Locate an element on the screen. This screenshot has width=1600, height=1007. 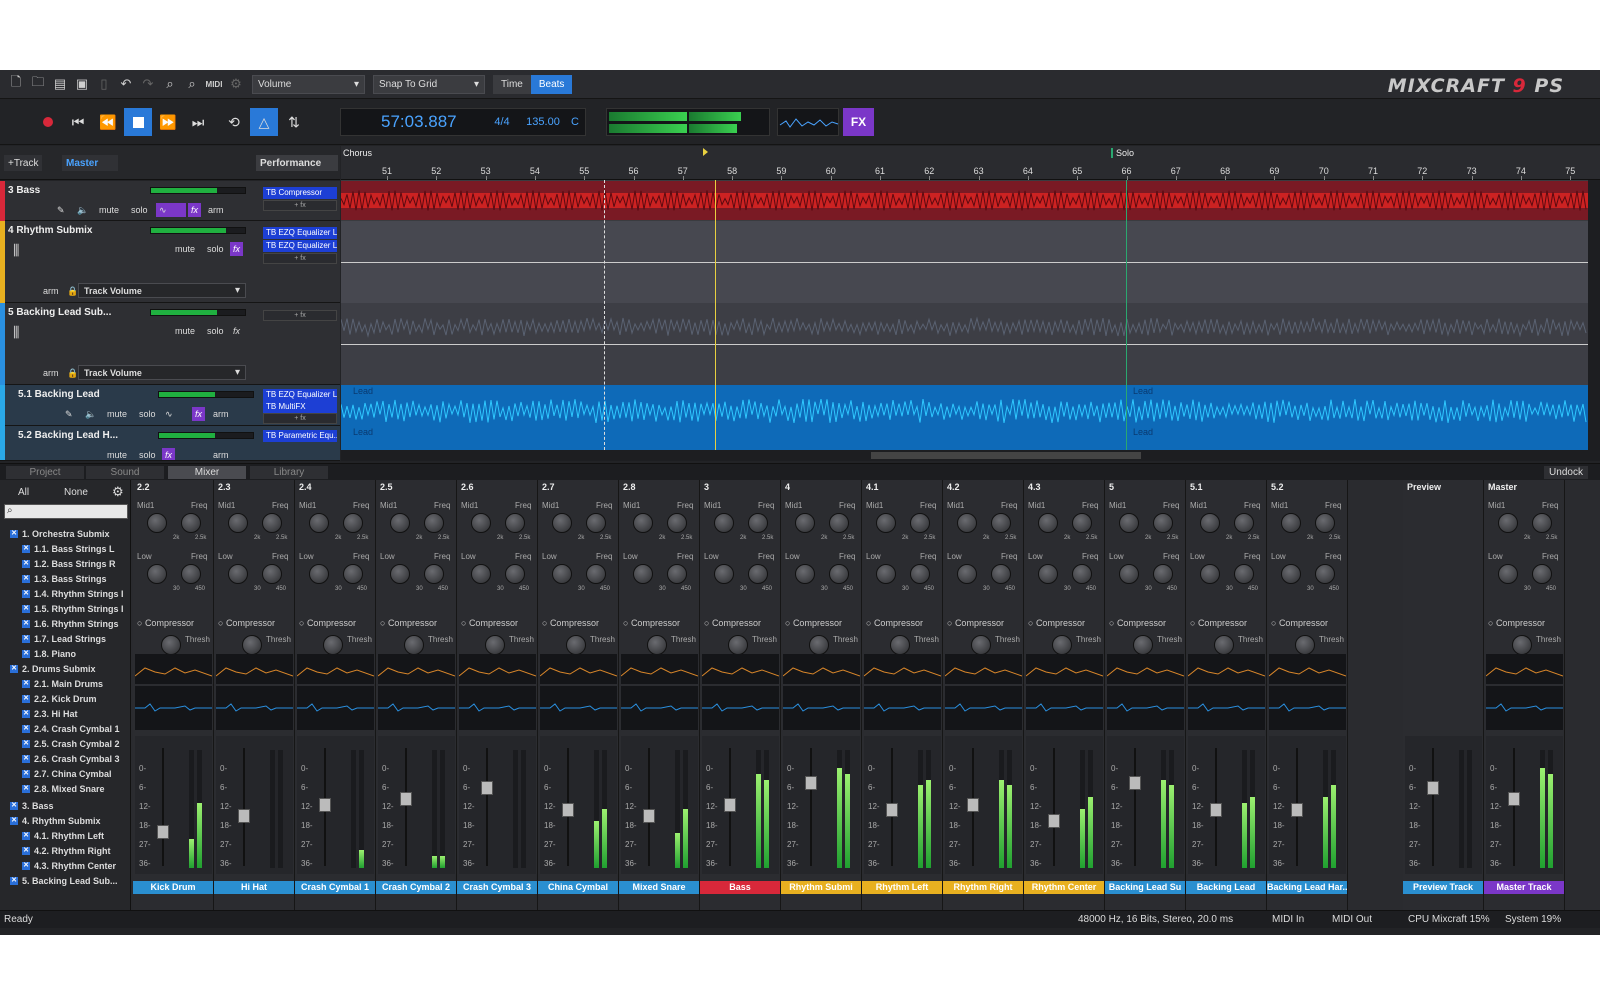
speaker-icon: 🔈 is located at coordinates (82, 210).